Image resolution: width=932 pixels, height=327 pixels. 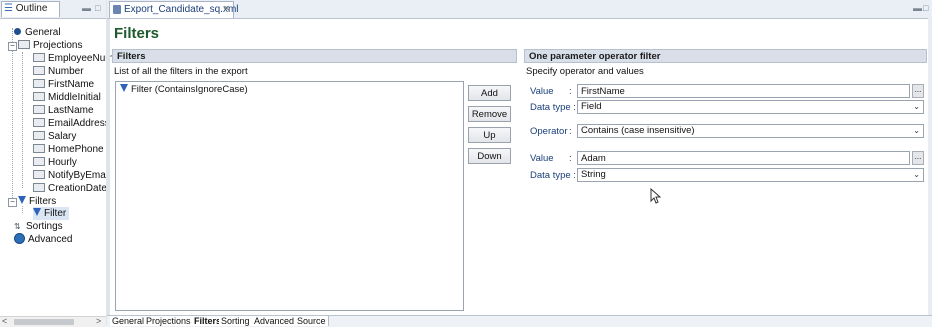 I want to click on scroll-right-icon: >, so click(x=98, y=321).